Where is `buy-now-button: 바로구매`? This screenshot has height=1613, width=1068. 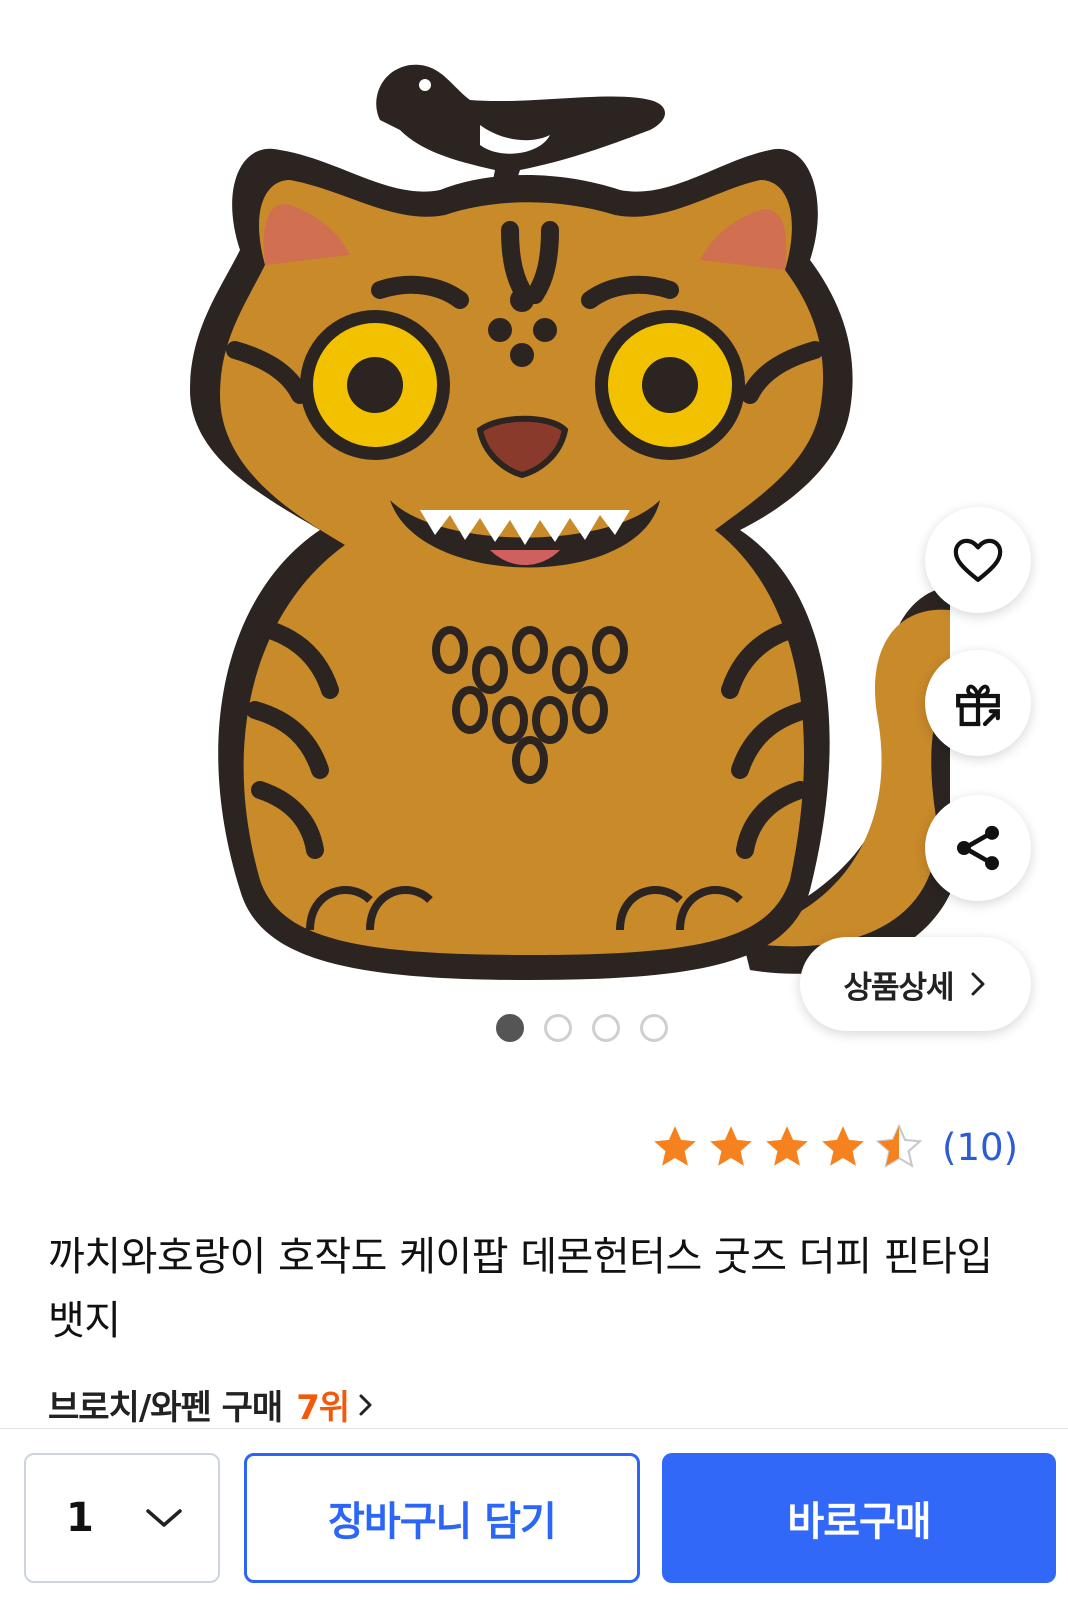
buy-now-button: 바로구매 is located at coordinates (859, 1518).